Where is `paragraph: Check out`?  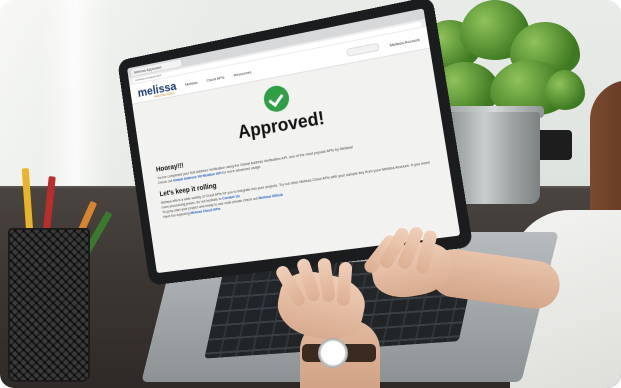 paragraph: Check out is located at coordinates (165, 181).